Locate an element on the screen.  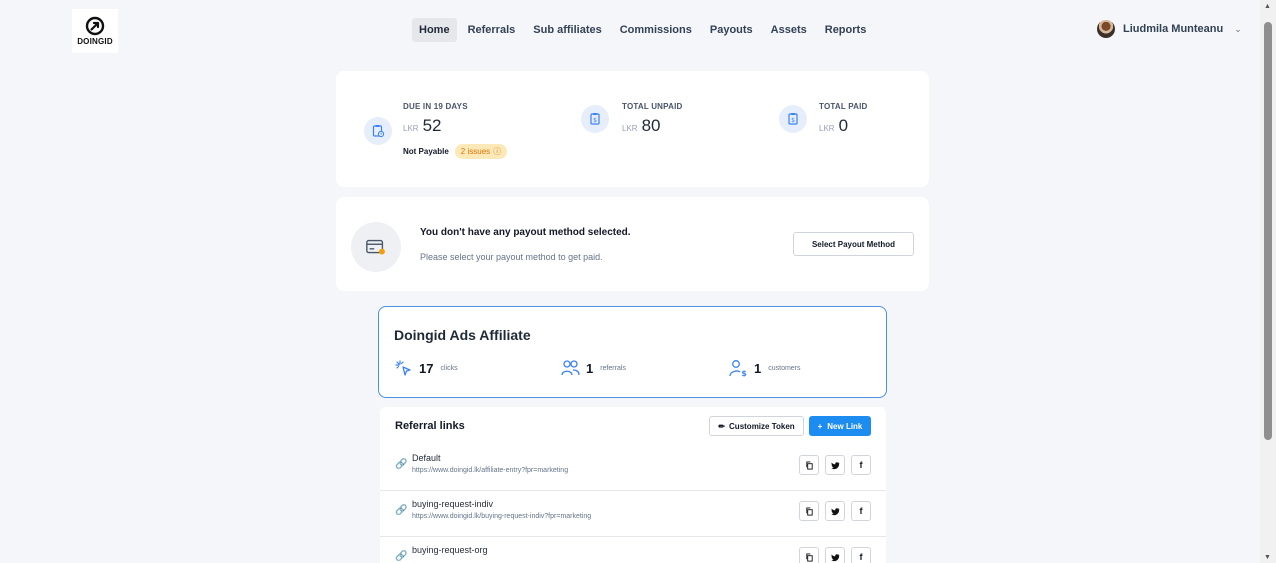
link-name: buying-request-org is located at coordinates (450, 550).